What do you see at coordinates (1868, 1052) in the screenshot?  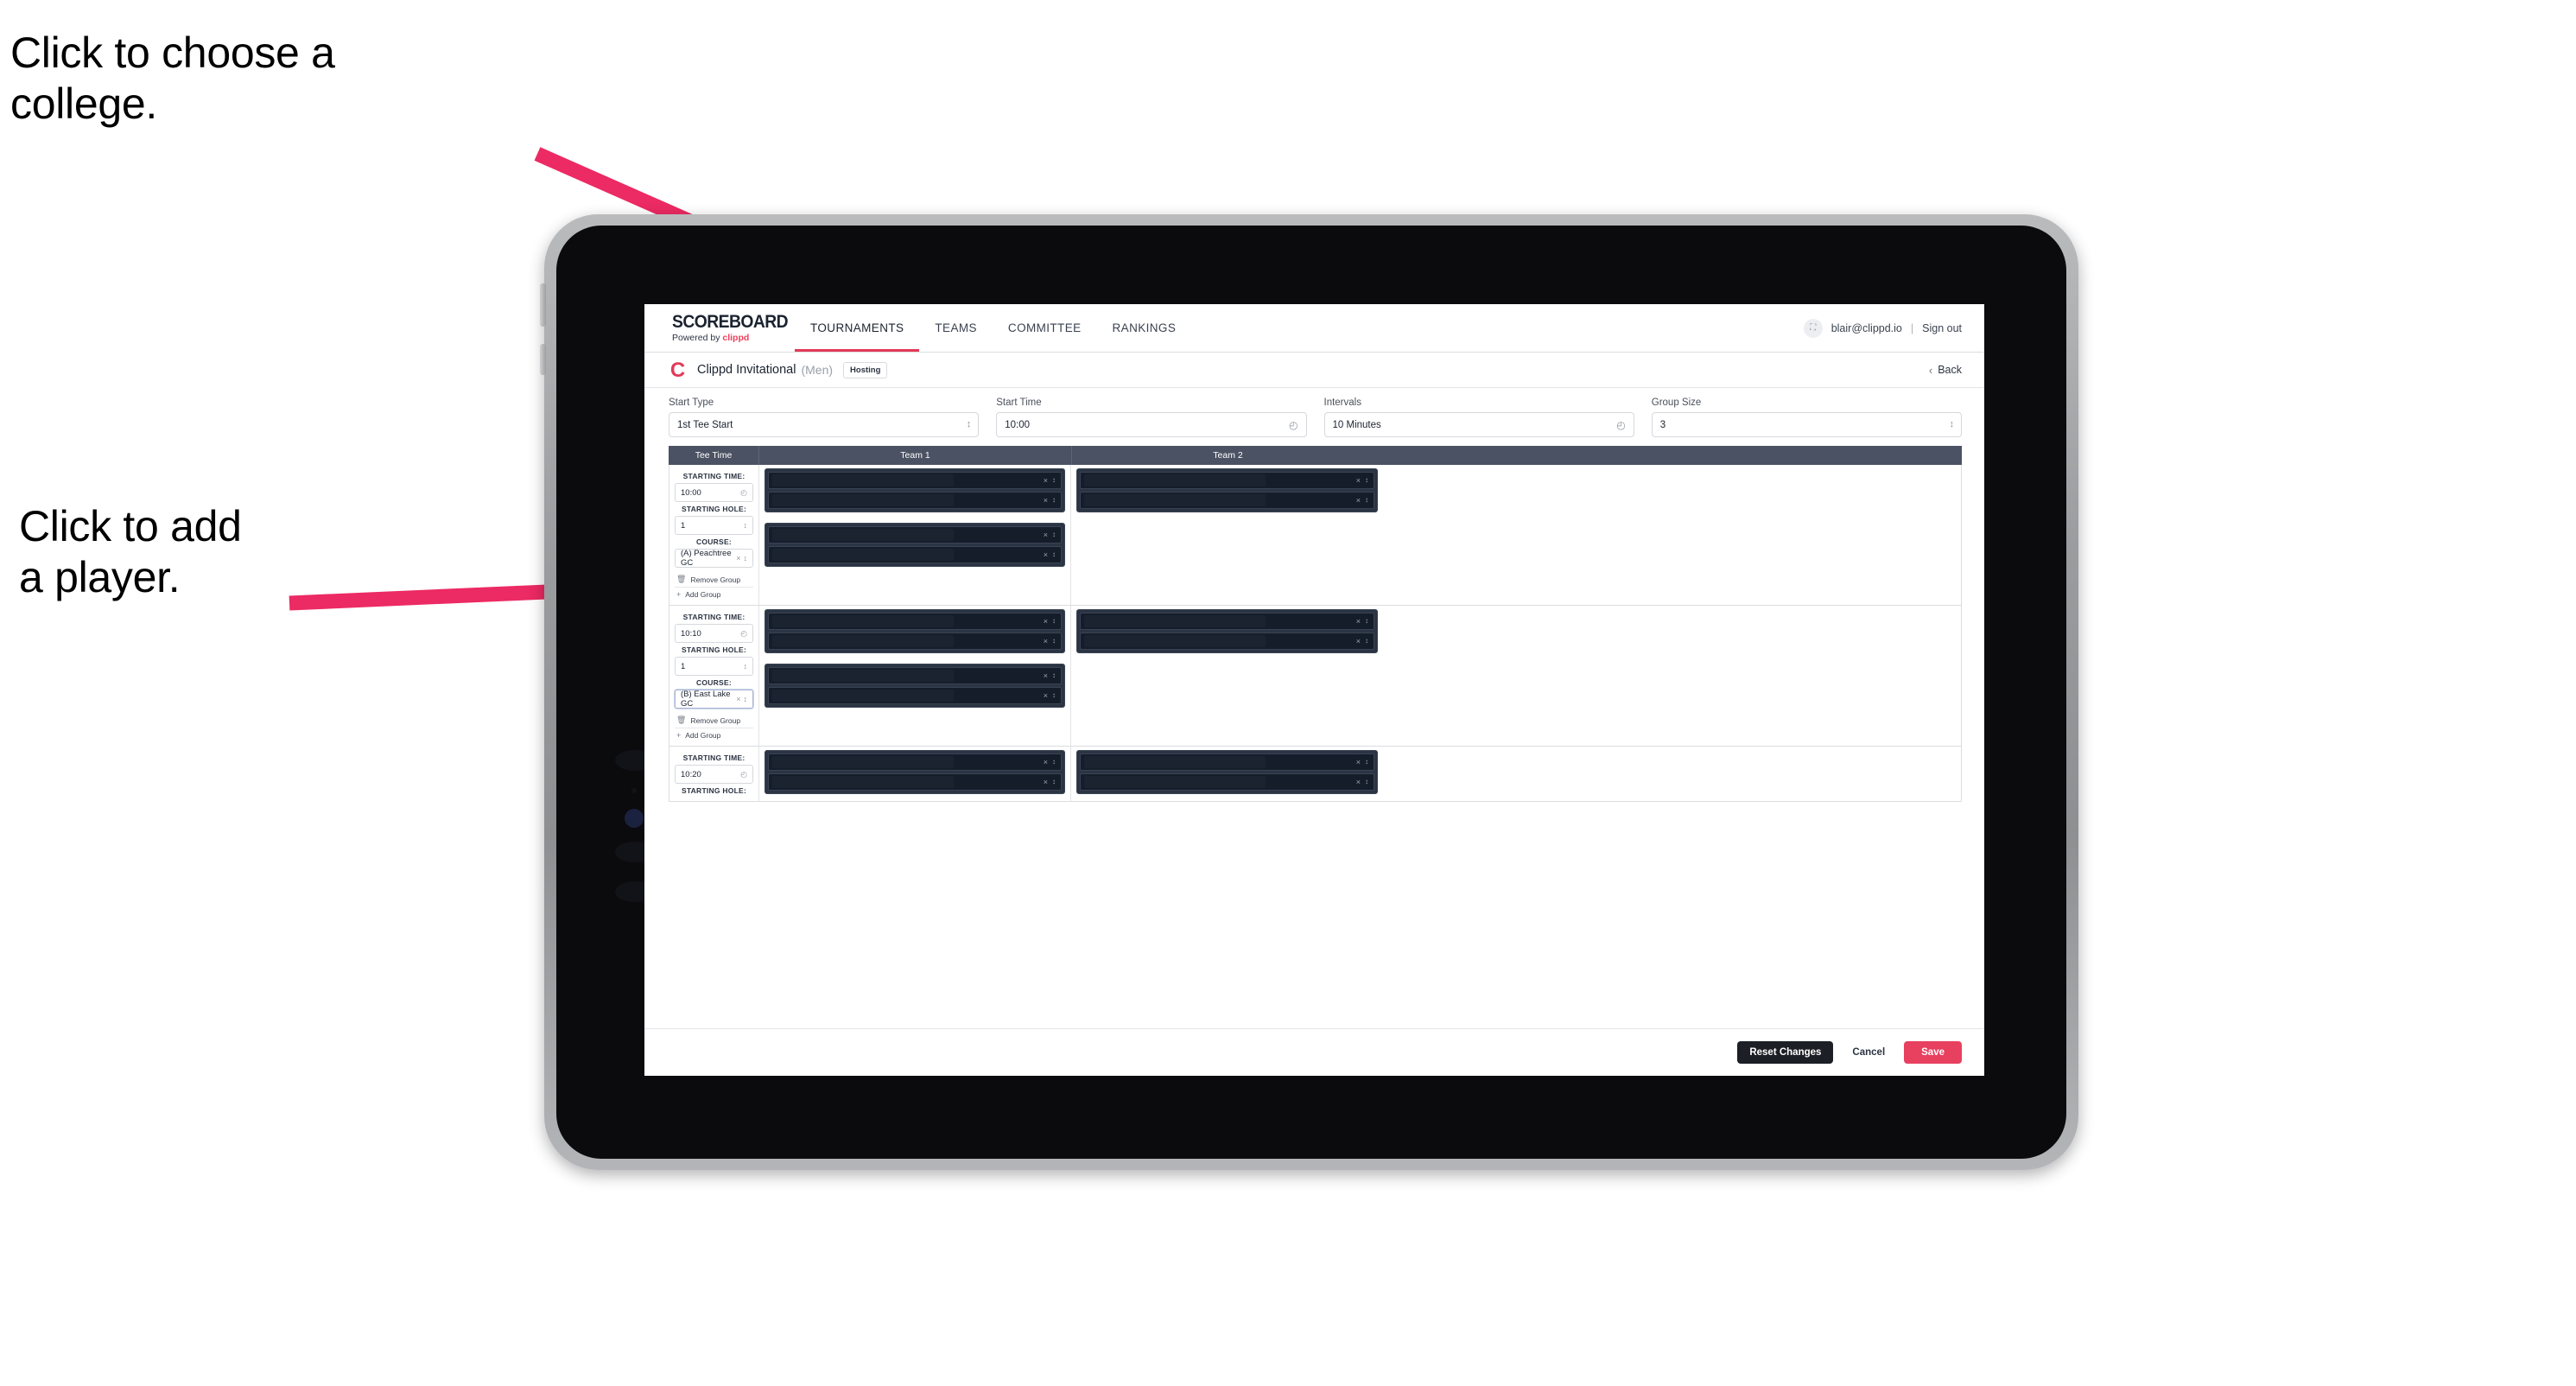 I see `cancel-button: Cancel` at bounding box center [1868, 1052].